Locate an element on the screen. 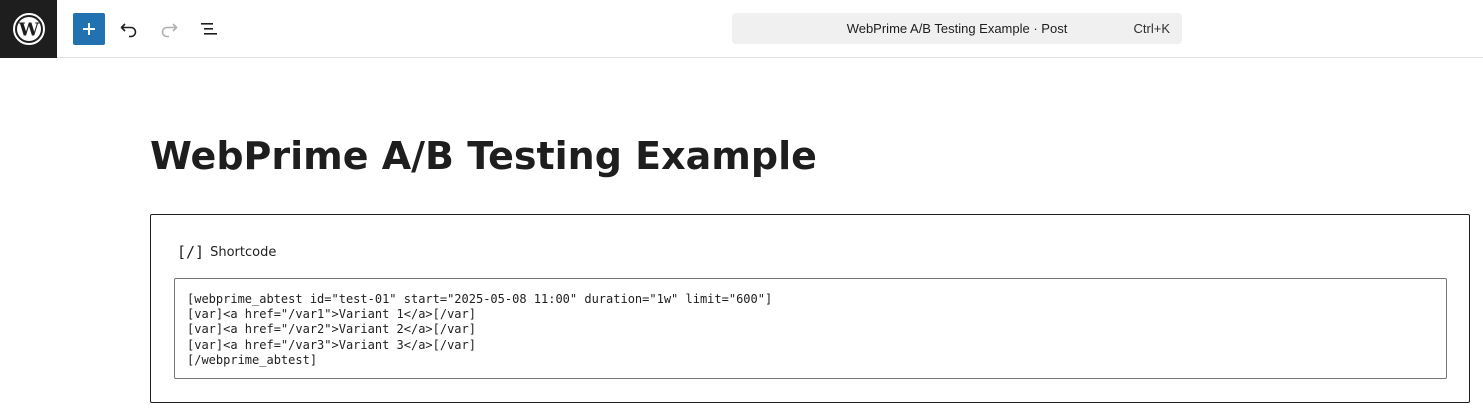 Image resolution: width=1483 pixels, height=420 pixels. redo-button is located at coordinates (169, 29).